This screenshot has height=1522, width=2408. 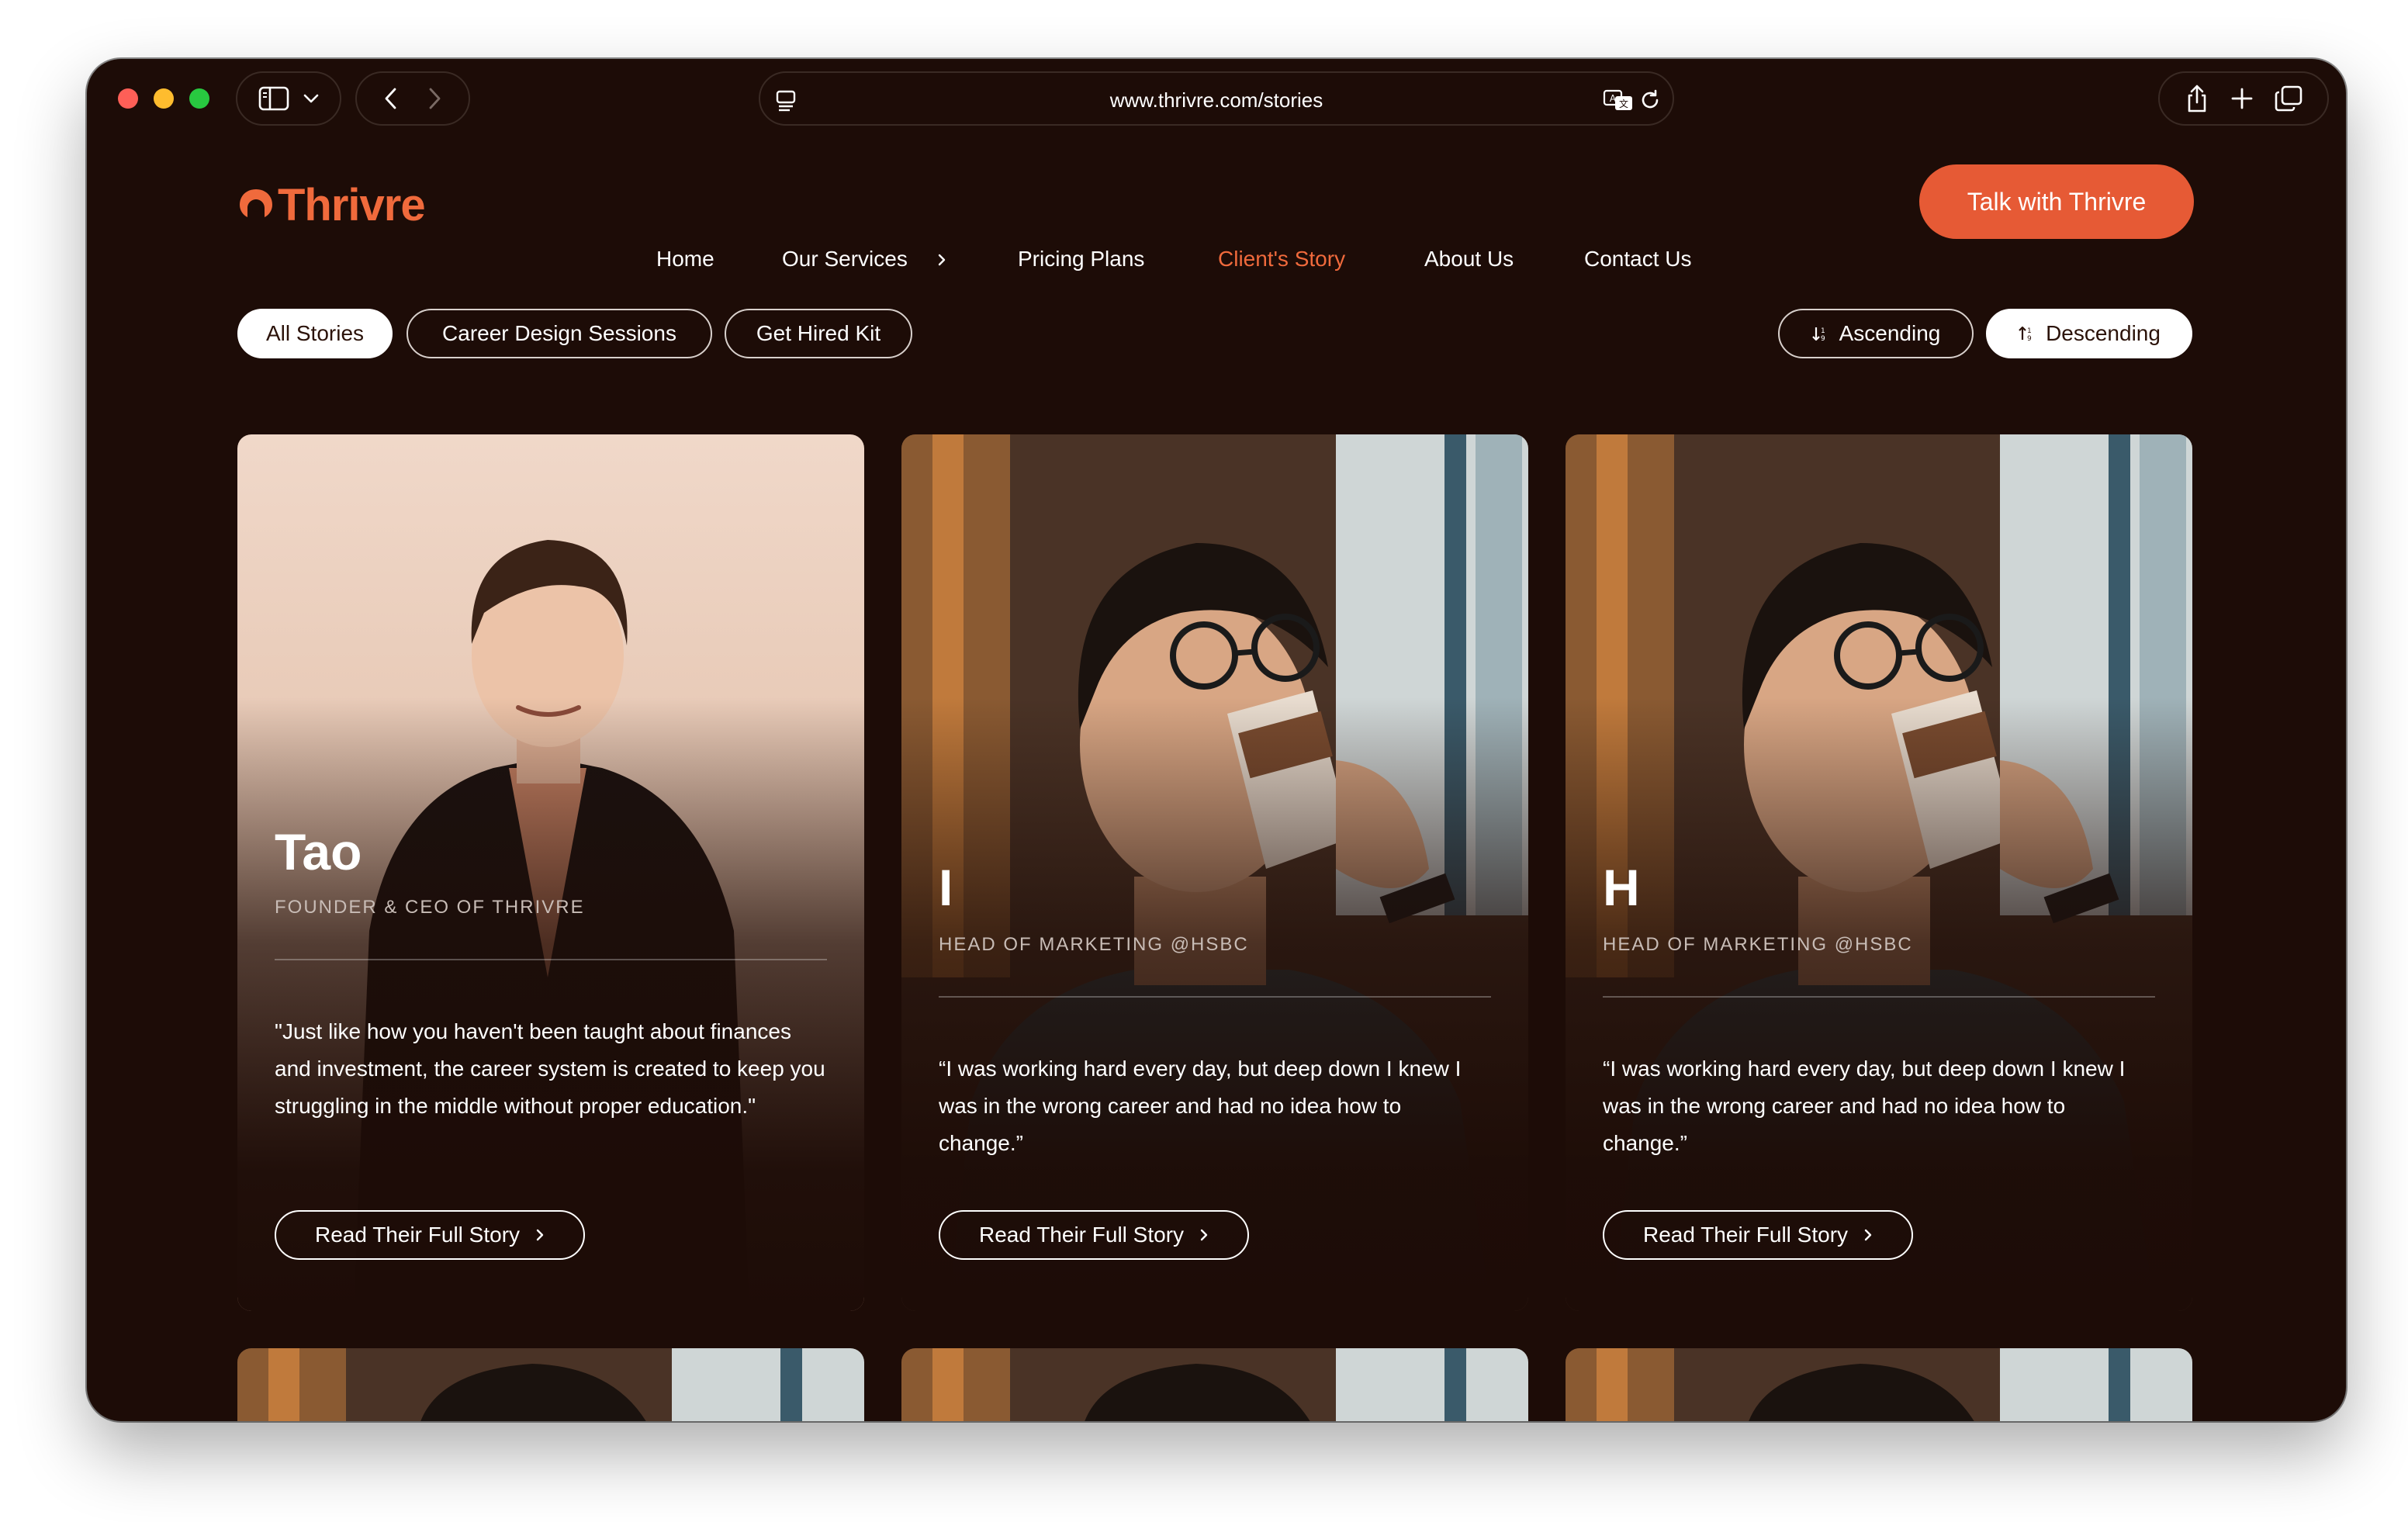 What do you see at coordinates (352, 205) in the screenshot?
I see `logo-text: Thrivre` at bounding box center [352, 205].